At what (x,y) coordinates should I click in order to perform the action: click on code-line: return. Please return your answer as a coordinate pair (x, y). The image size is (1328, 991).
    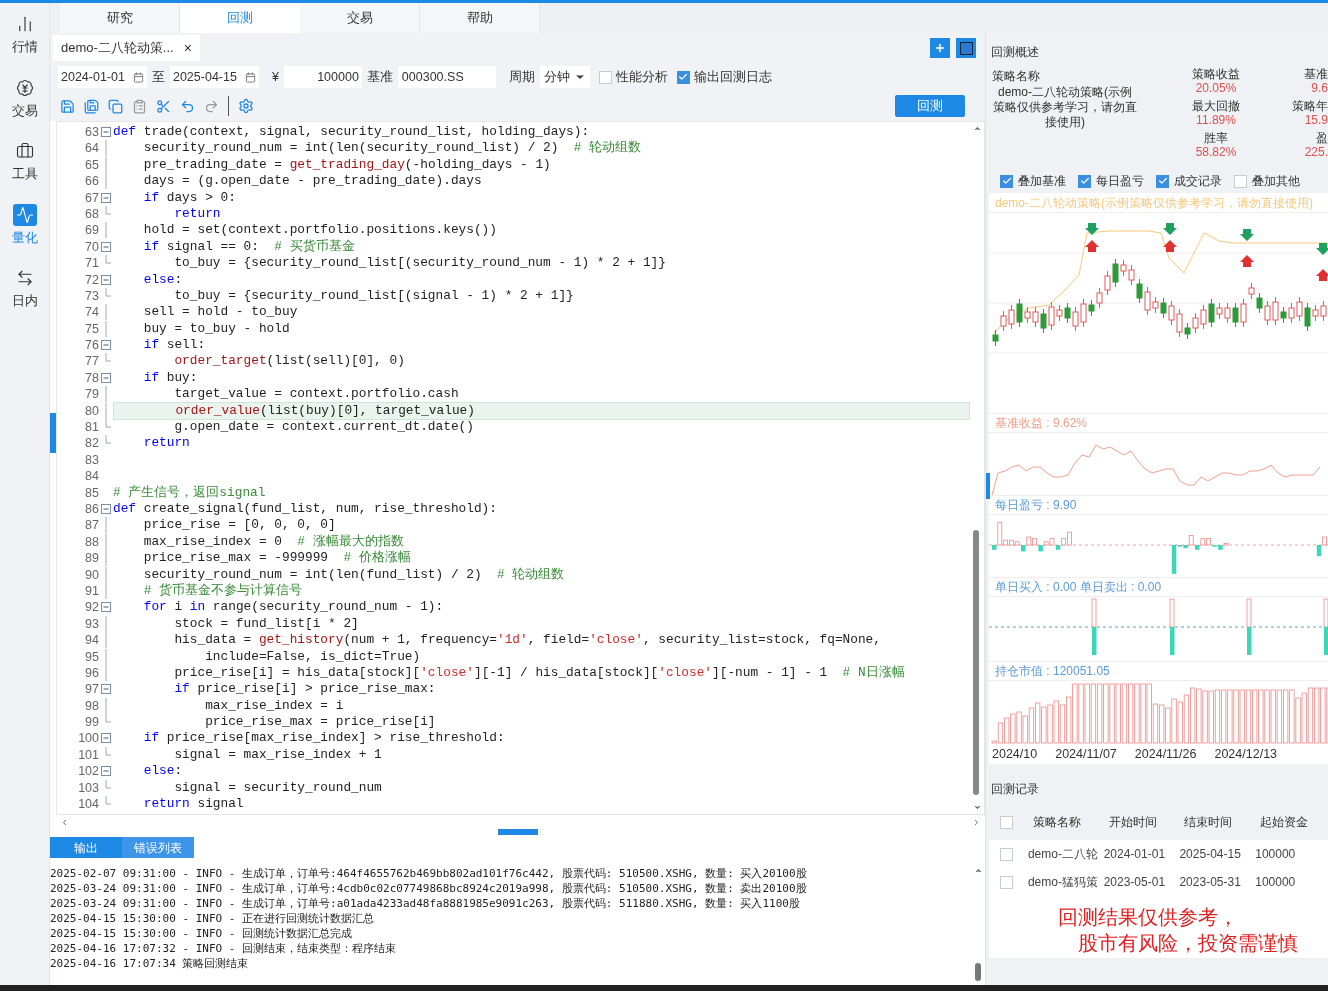
    Looking at the image, I should click on (166, 443).